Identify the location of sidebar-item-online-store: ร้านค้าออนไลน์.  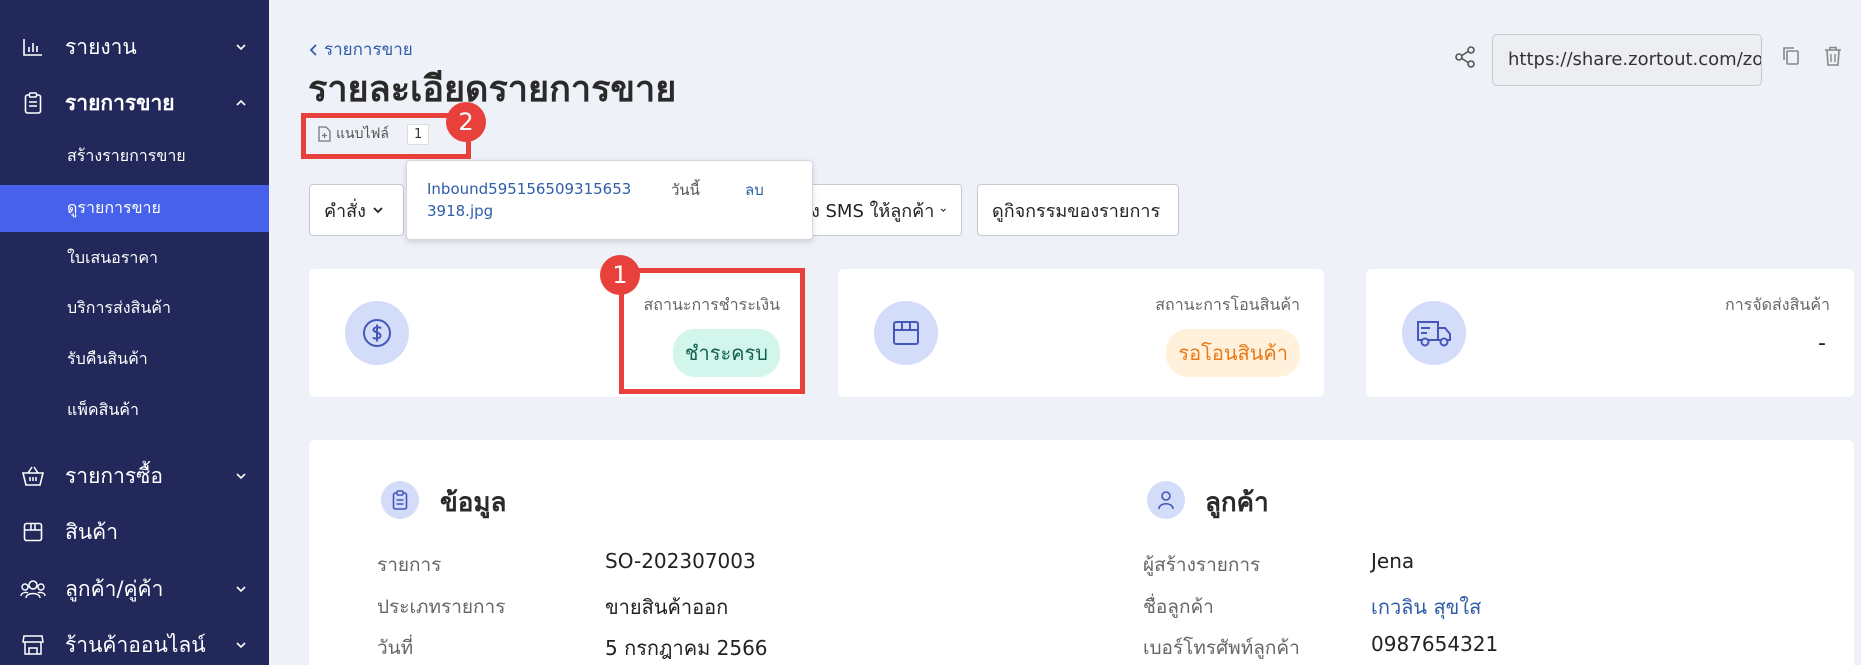
(134, 644).